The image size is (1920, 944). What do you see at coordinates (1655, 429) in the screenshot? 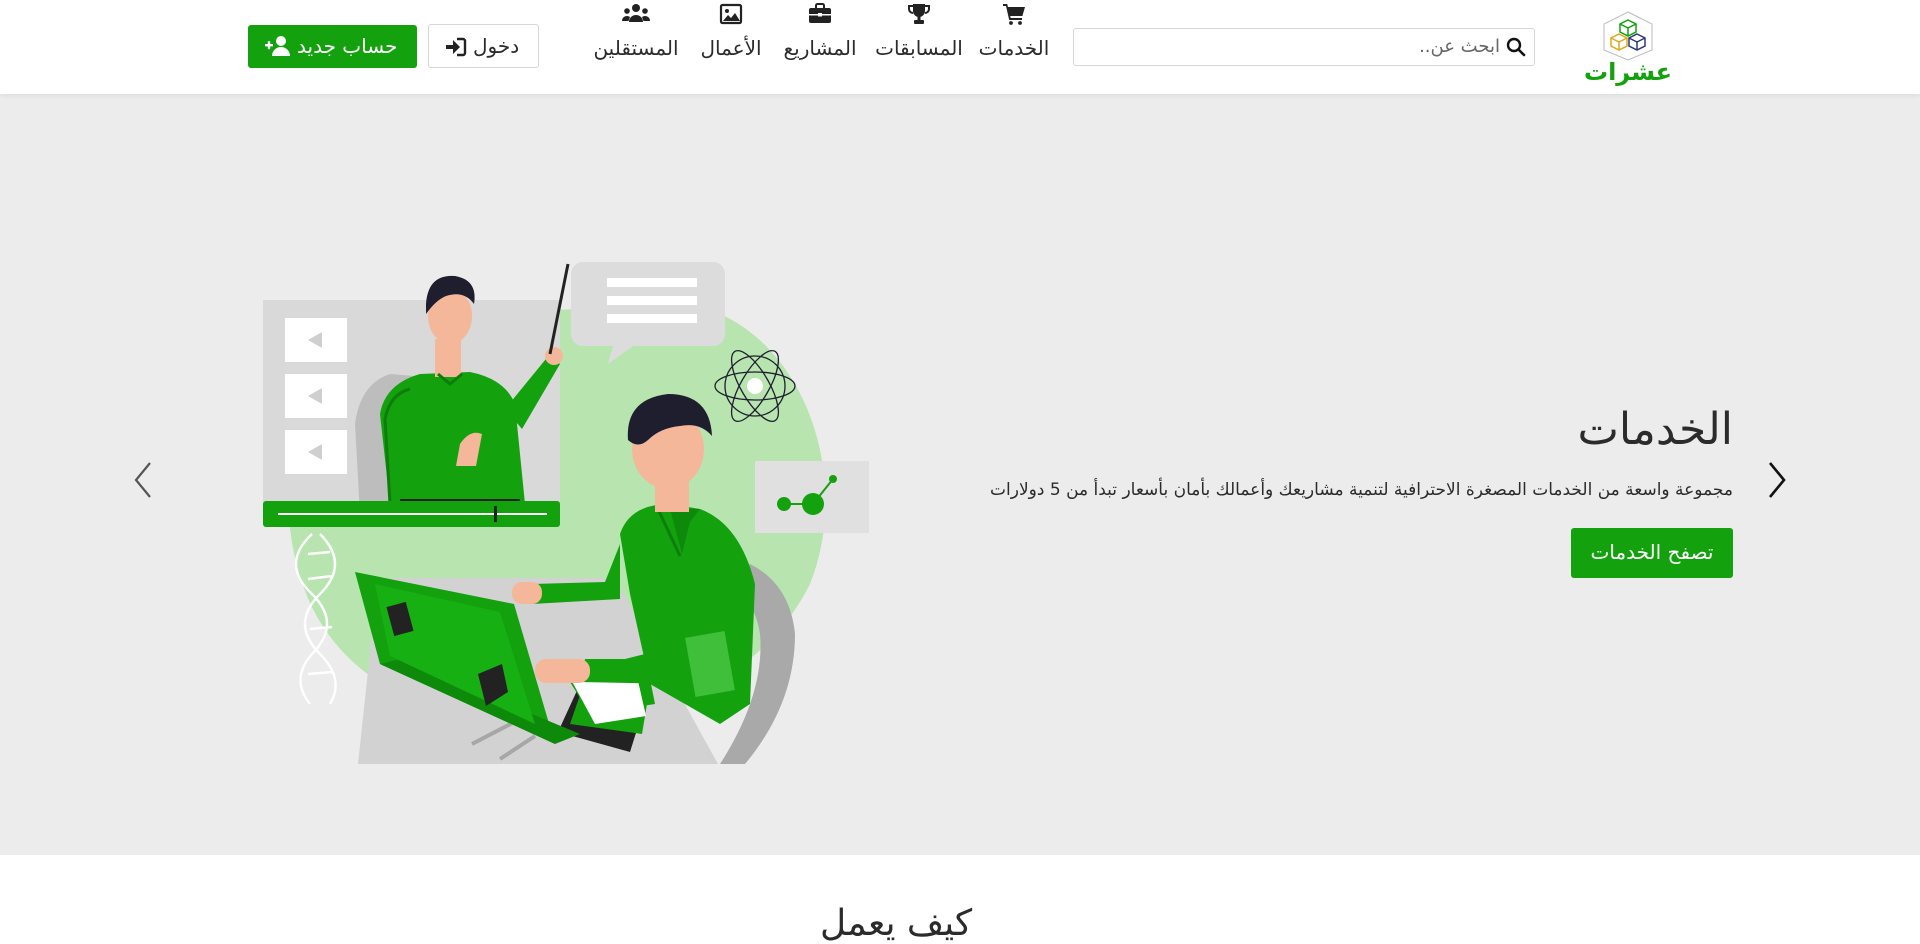
I see `hero-title: الخدمات` at bounding box center [1655, 429].